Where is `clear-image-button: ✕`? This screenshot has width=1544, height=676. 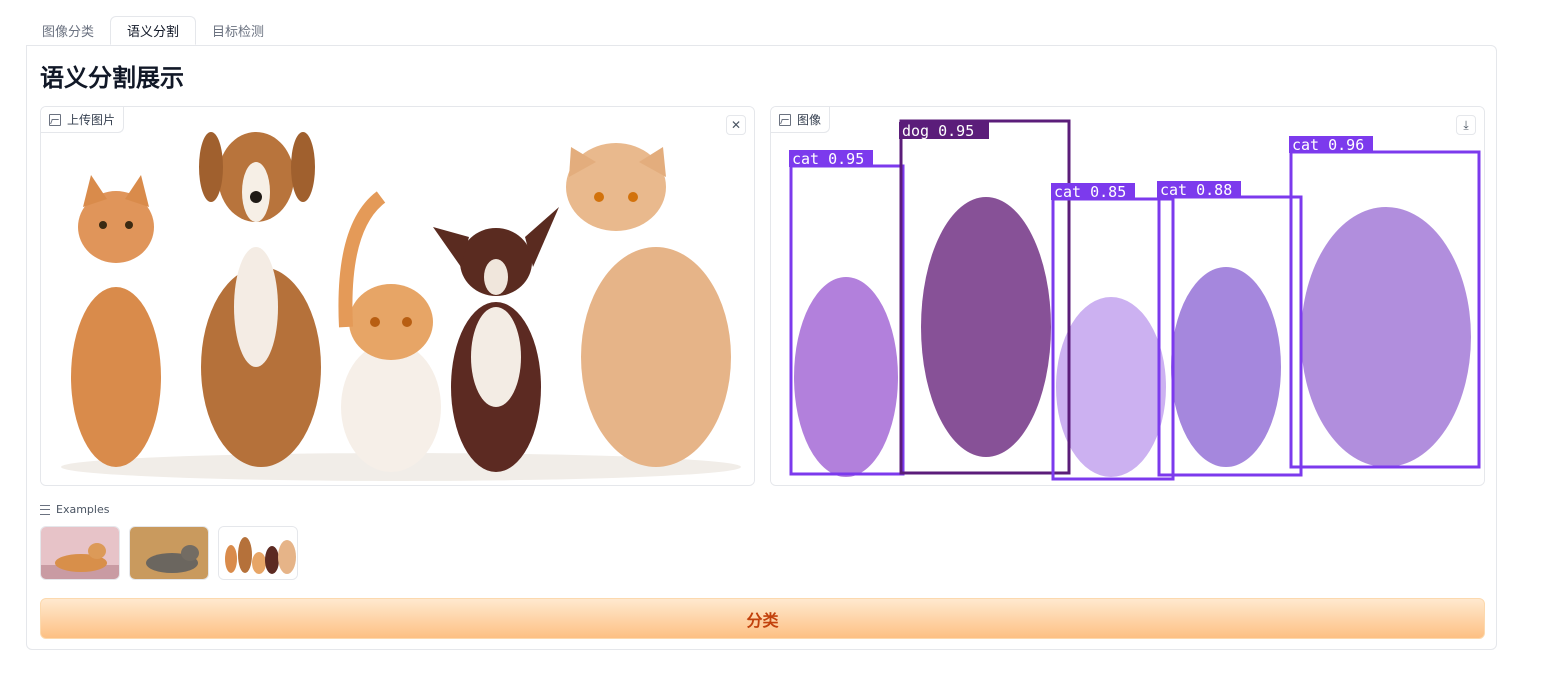
clear-image-button: ✕ is located at coordinates (736, 125).